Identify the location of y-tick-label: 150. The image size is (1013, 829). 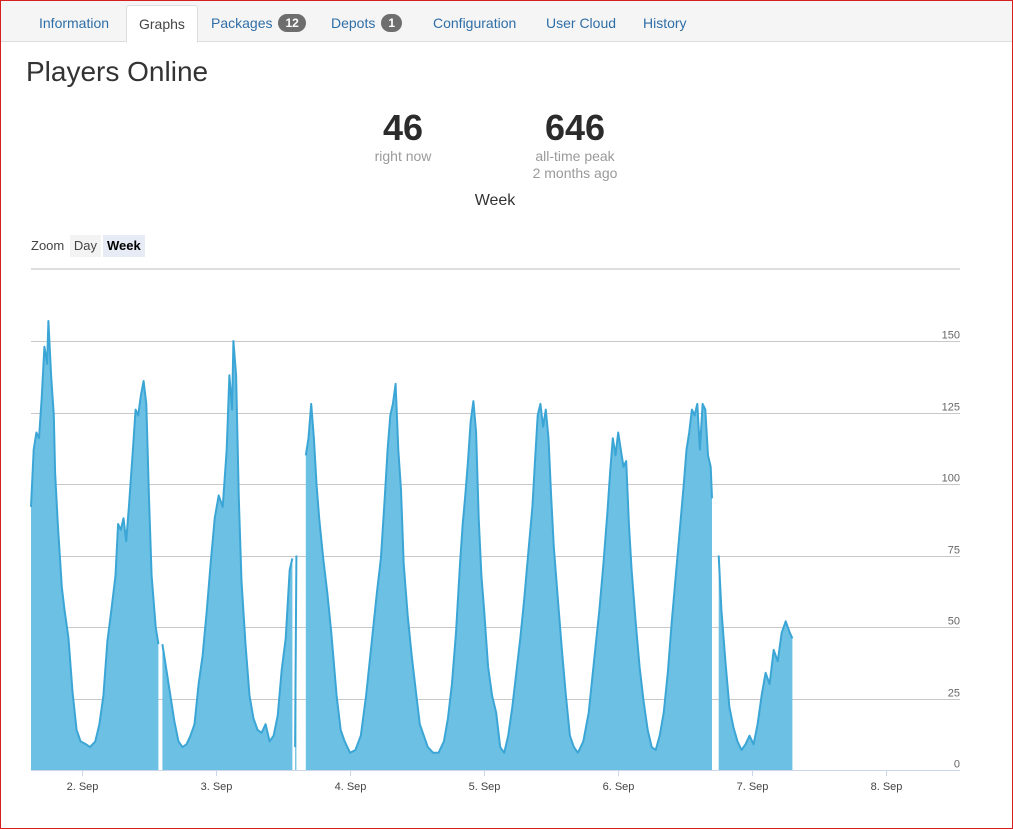
(951, 336).